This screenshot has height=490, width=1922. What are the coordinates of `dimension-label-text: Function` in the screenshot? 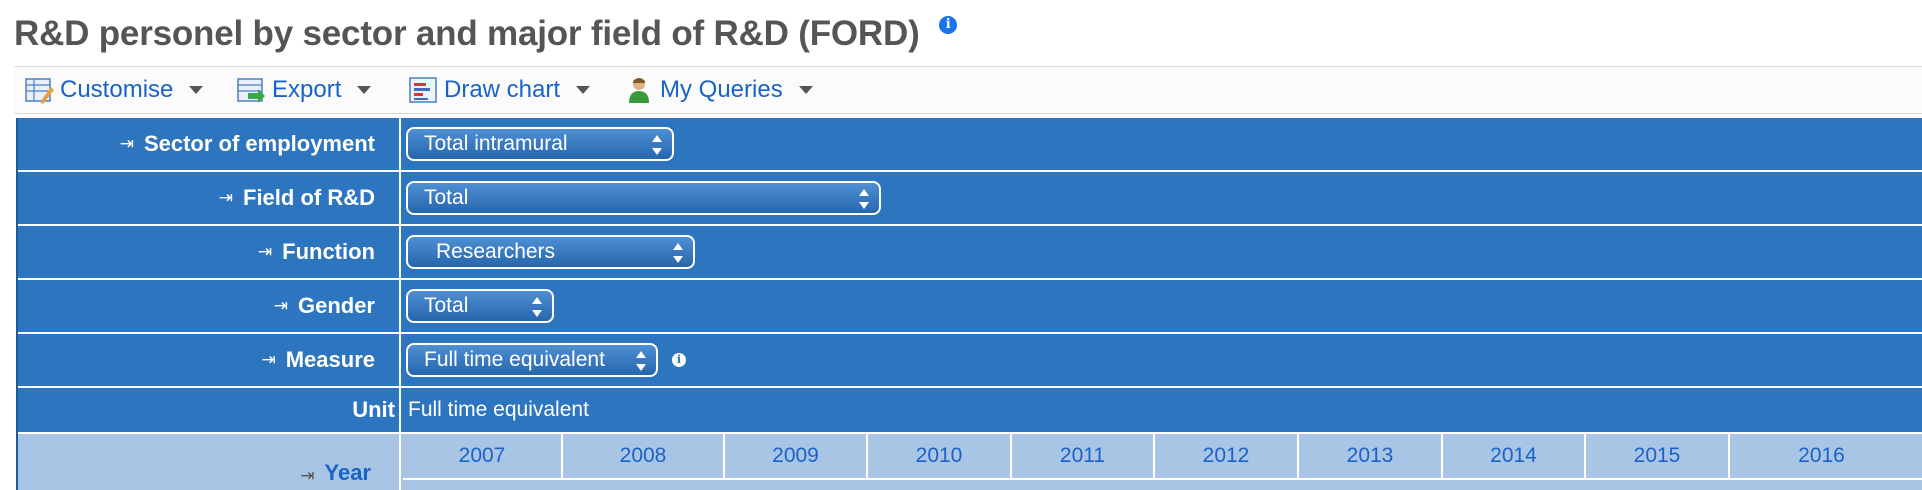 It's located at (328, 251).